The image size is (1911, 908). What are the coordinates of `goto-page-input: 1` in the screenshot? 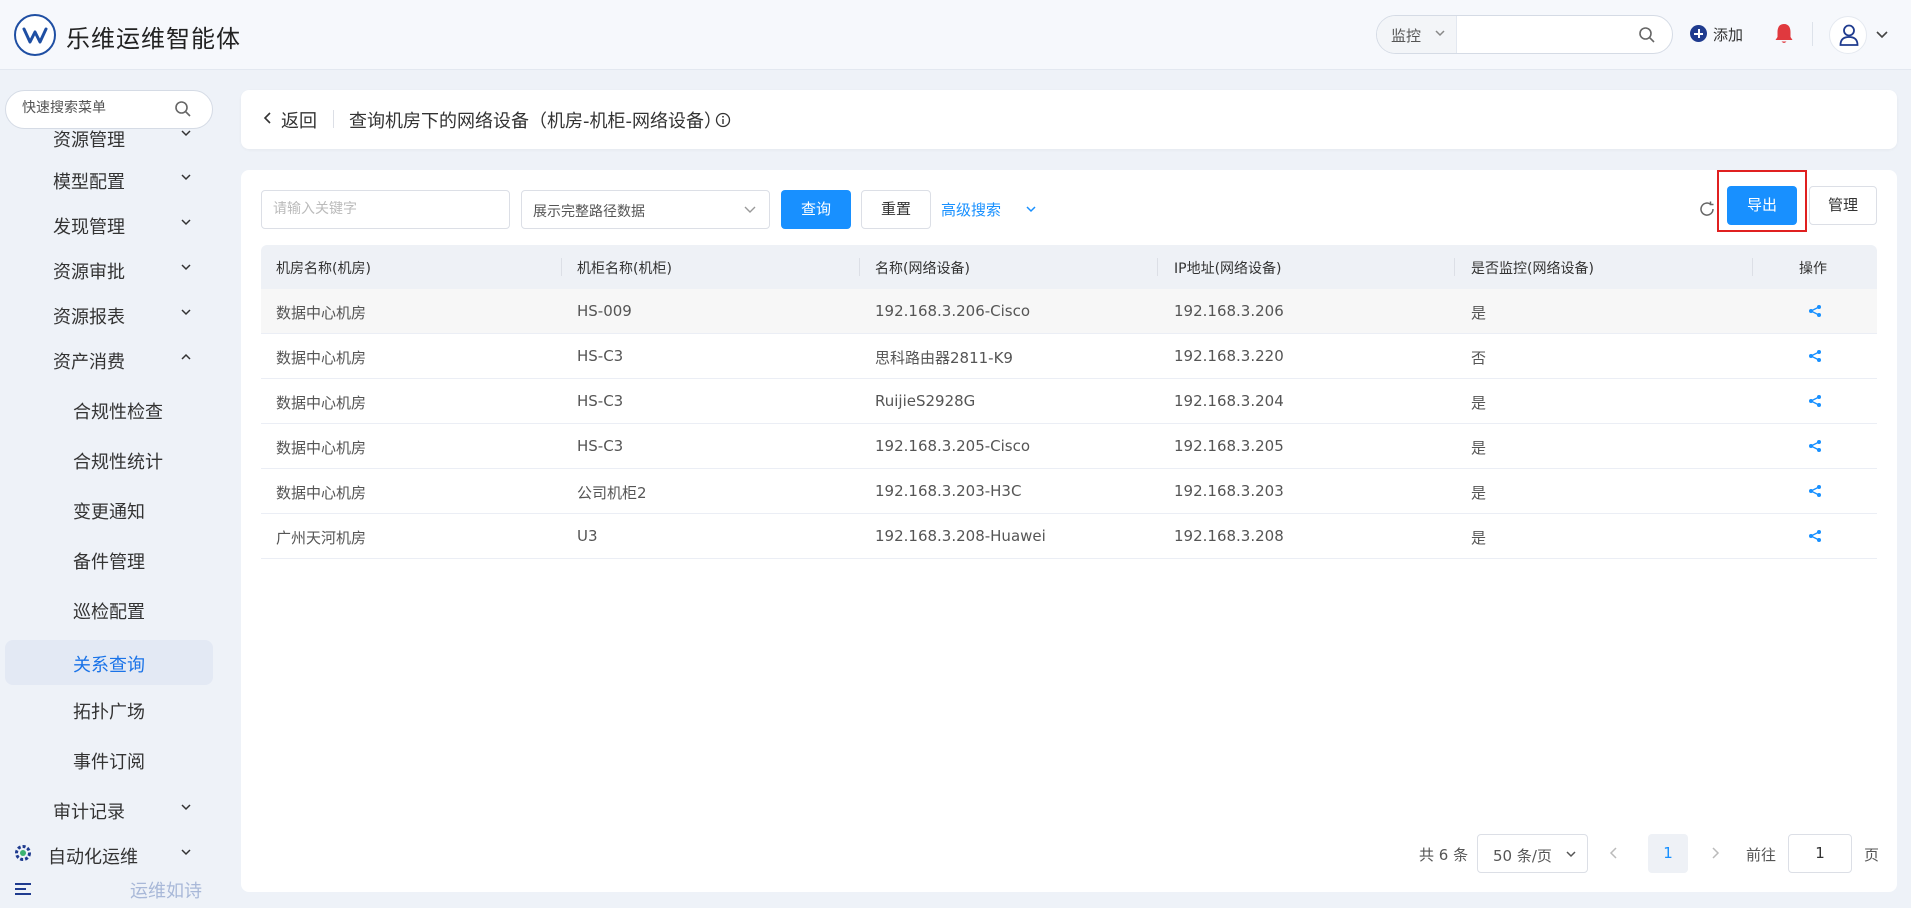 It's located at (1820, 853).